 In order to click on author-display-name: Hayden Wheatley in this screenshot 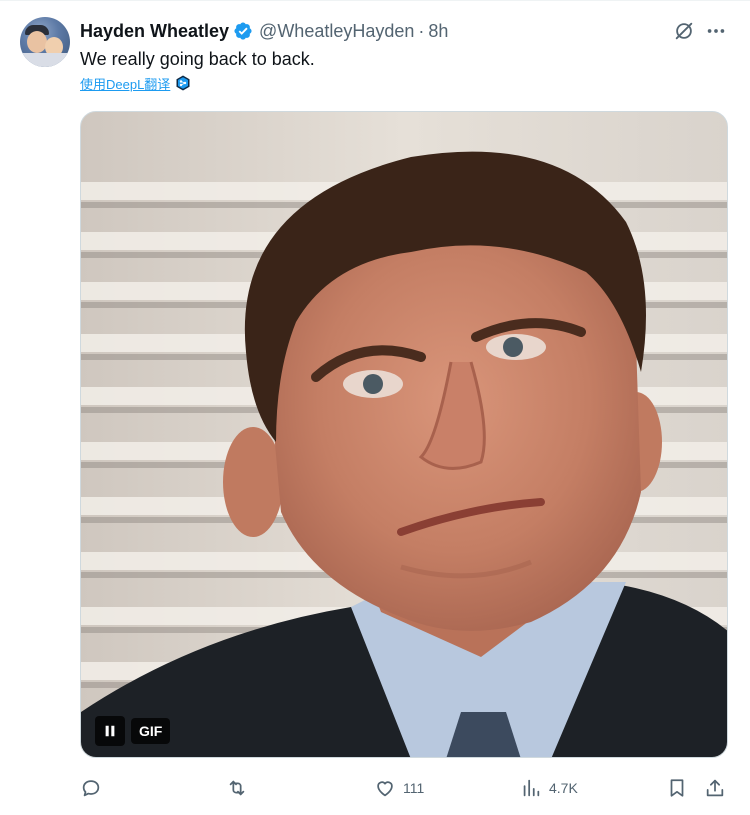, I will do `click(154, 31)`.